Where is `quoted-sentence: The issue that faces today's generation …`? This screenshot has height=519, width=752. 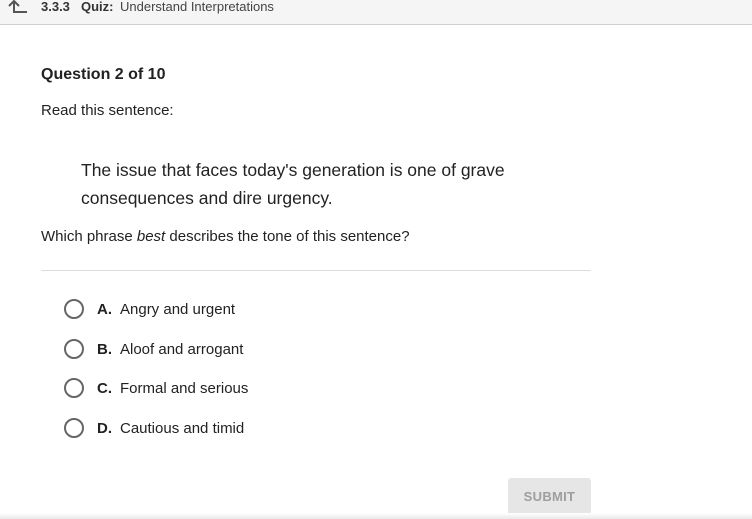
quoted-sentence: The issue that faces today's generation … is located at coordinates (293, 184).